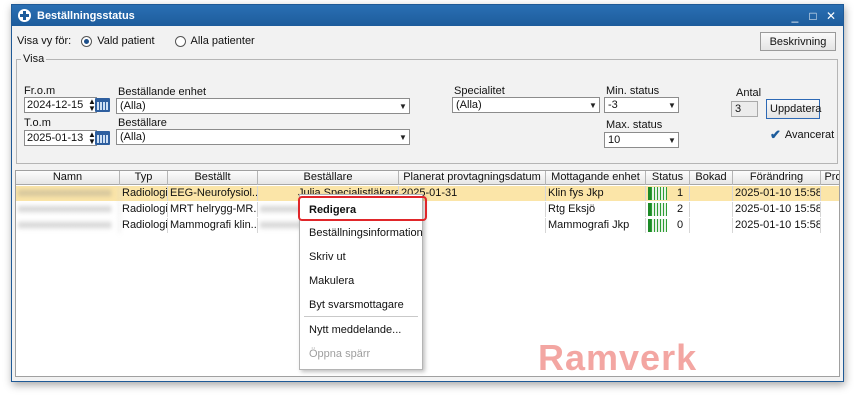 The width and height of the screenshot is (854, 397). I want to click on beskrivning-button: Beskrivning, so click(798, 41).